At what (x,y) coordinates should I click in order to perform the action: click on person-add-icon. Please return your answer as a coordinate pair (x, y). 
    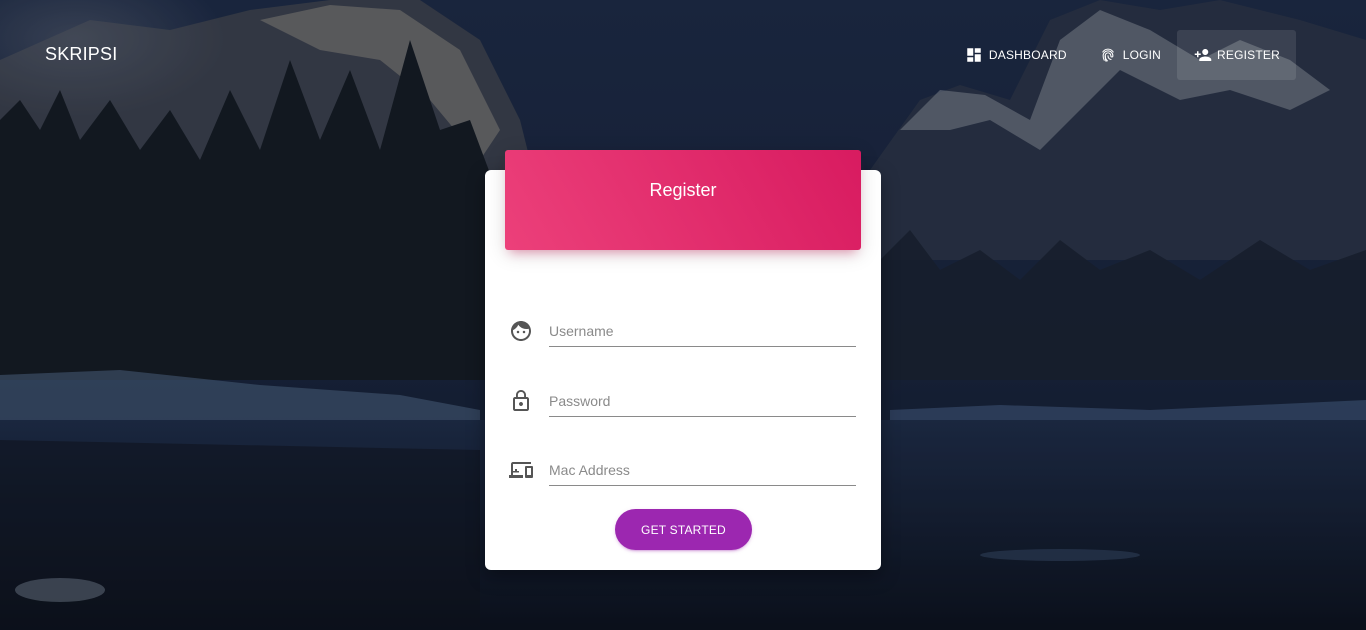
    Looking at the image, I should click on (1202, 55).